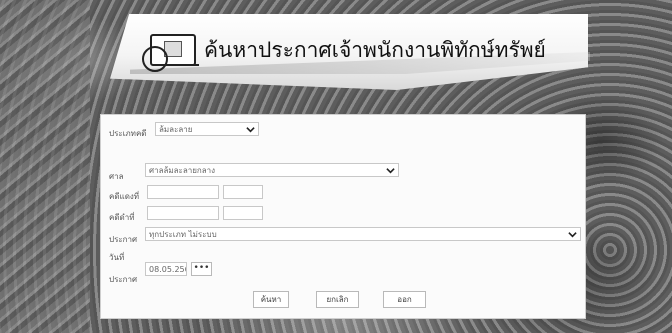  I want to click on red-case-year-input, so click(243, 213).